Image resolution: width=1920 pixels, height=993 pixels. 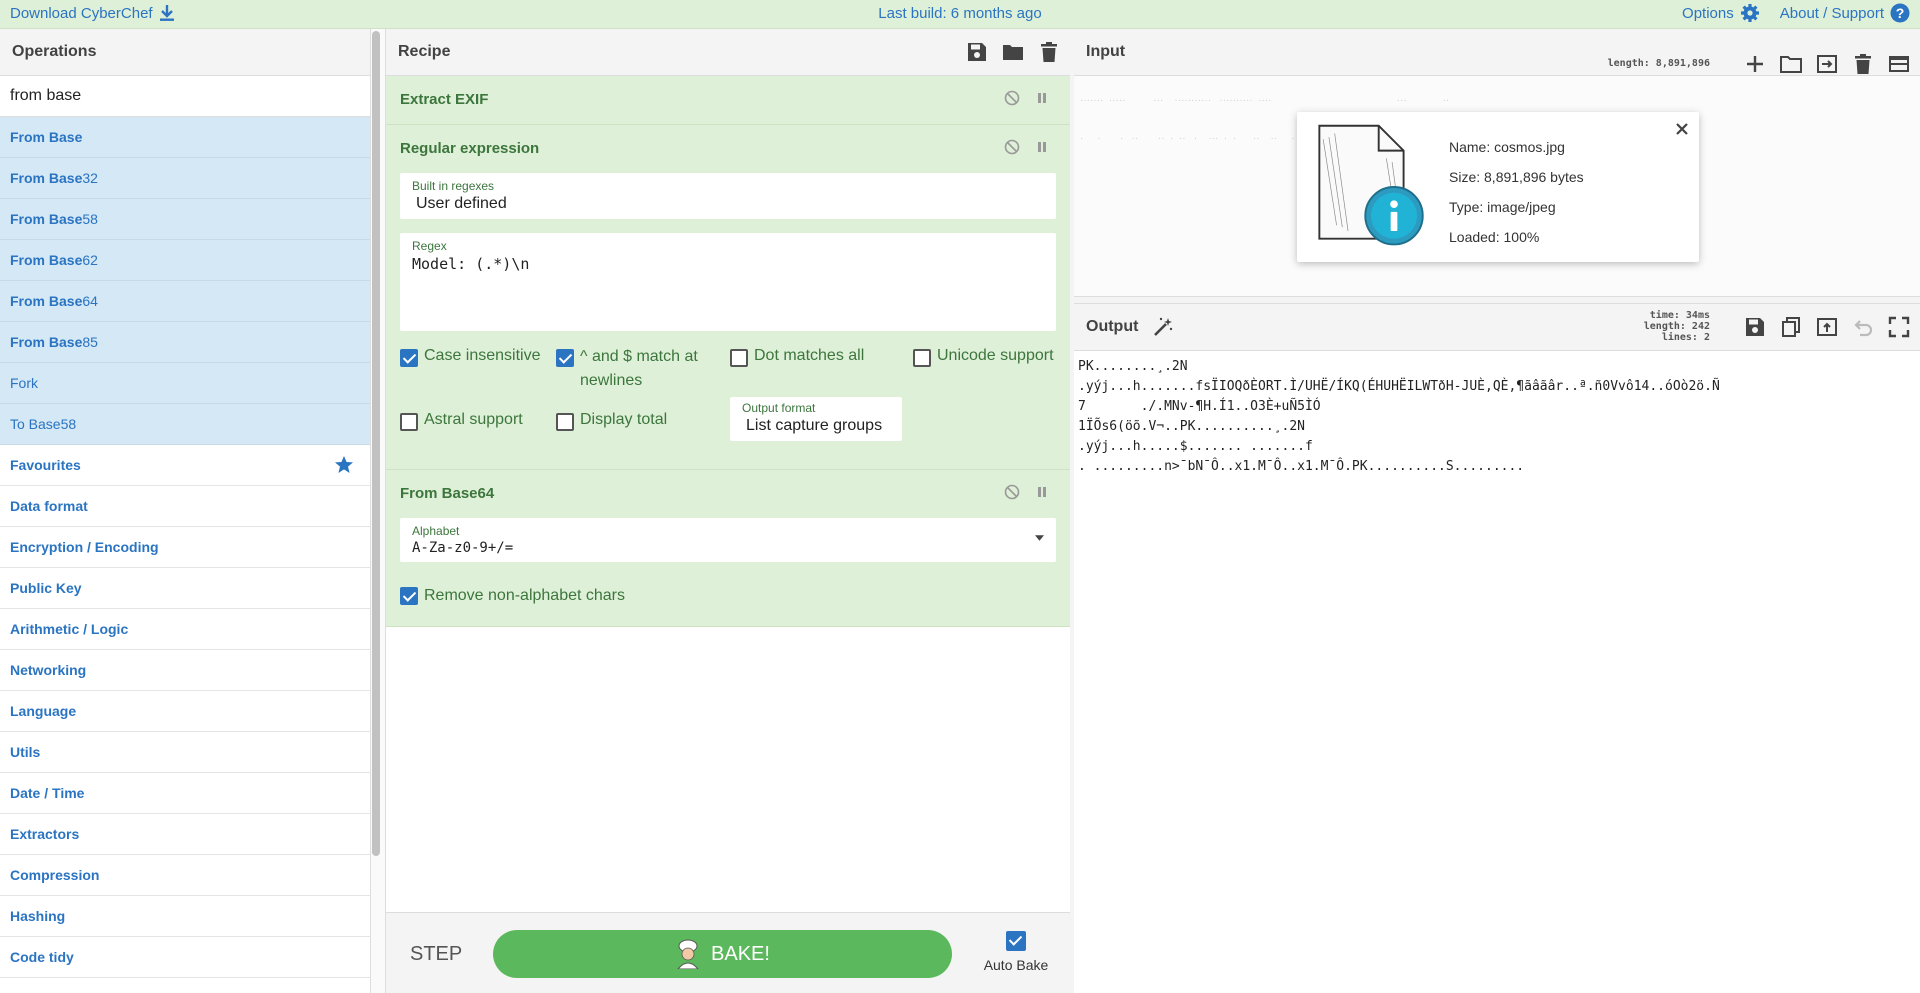 I want to click on multiline-checkbox: ^ and $ match at newlines, so click(x=631, y=370).